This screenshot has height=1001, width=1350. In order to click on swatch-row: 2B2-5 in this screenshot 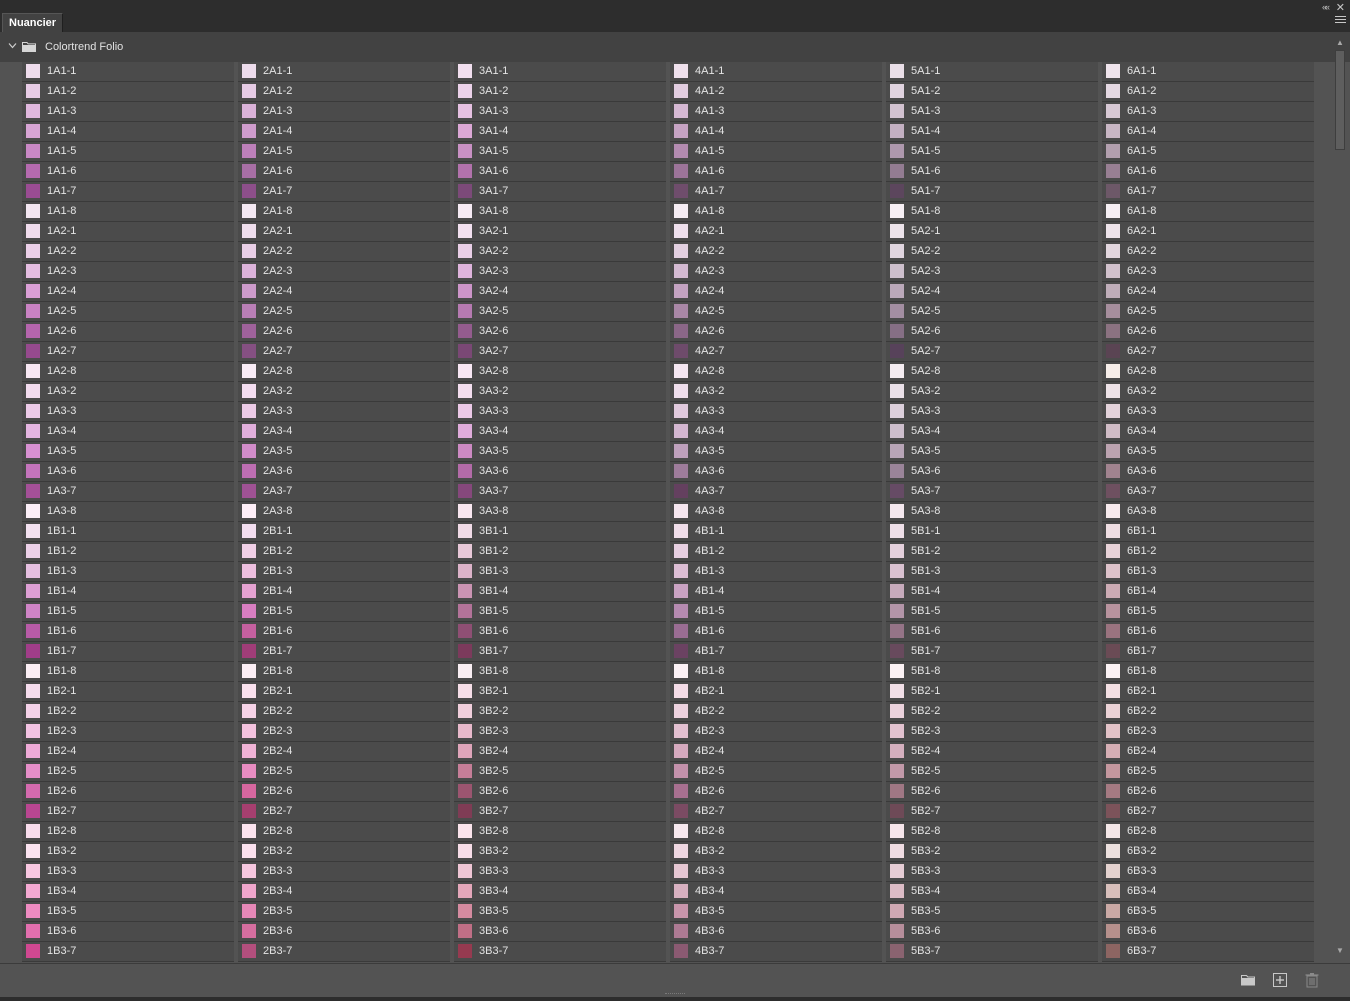, I will do `click(344, 772)`.